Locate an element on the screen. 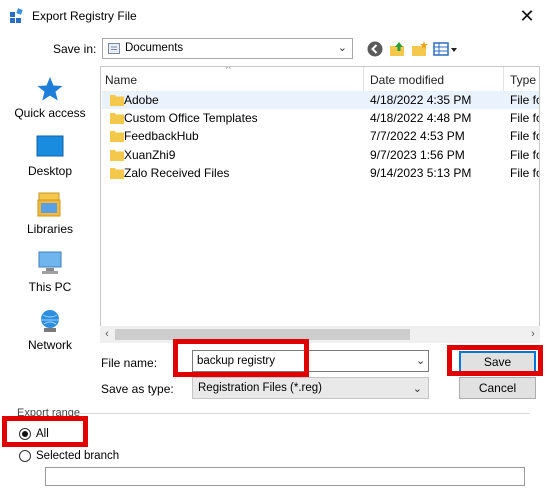 Image resolution: width=547 pixels, height=503 pixels. selected-branch-label: Selected branch is located at coordinates (77, 456).